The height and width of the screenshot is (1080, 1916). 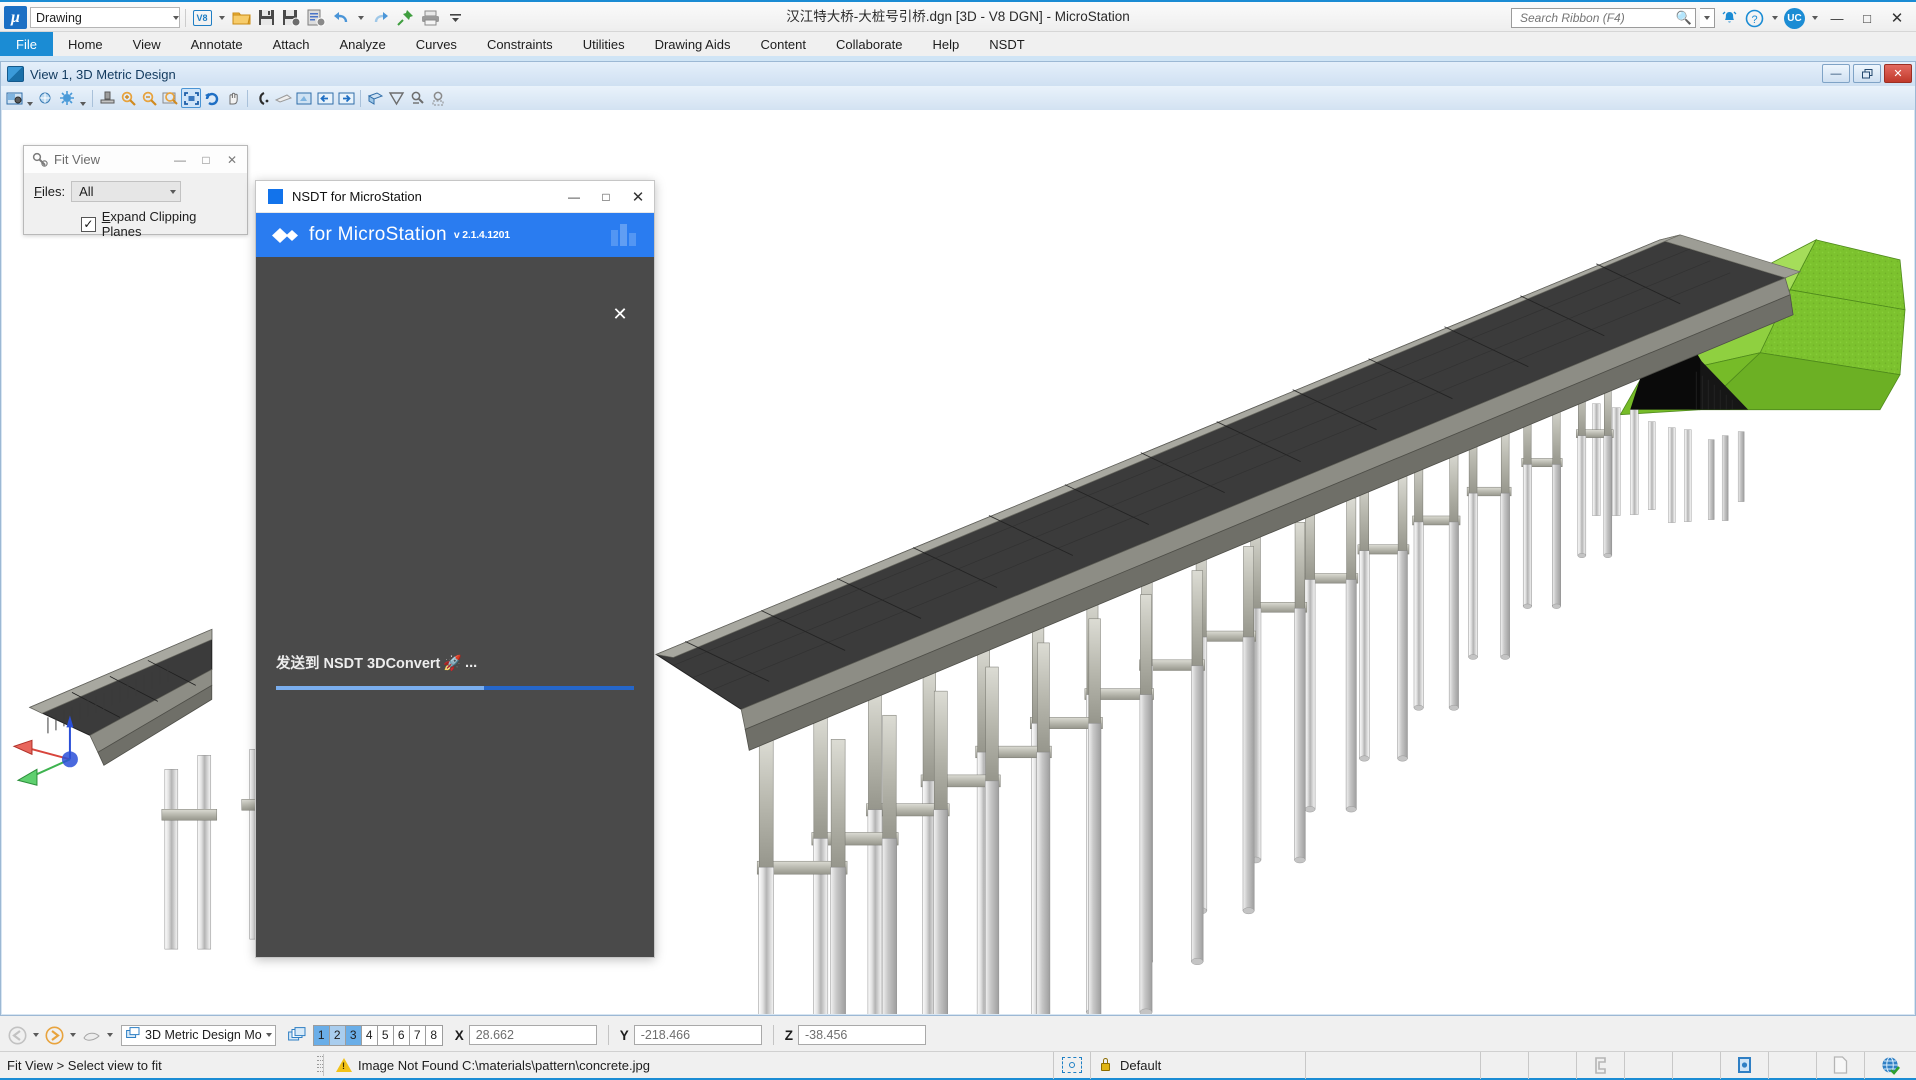 I want to click on coord-field-y: -218.466, so click(x=697, y=1035).